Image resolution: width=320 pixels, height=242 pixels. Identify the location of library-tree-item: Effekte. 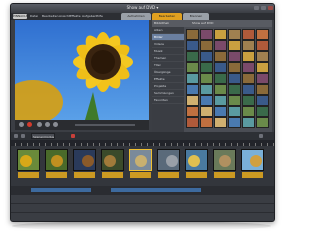
(168, 79).